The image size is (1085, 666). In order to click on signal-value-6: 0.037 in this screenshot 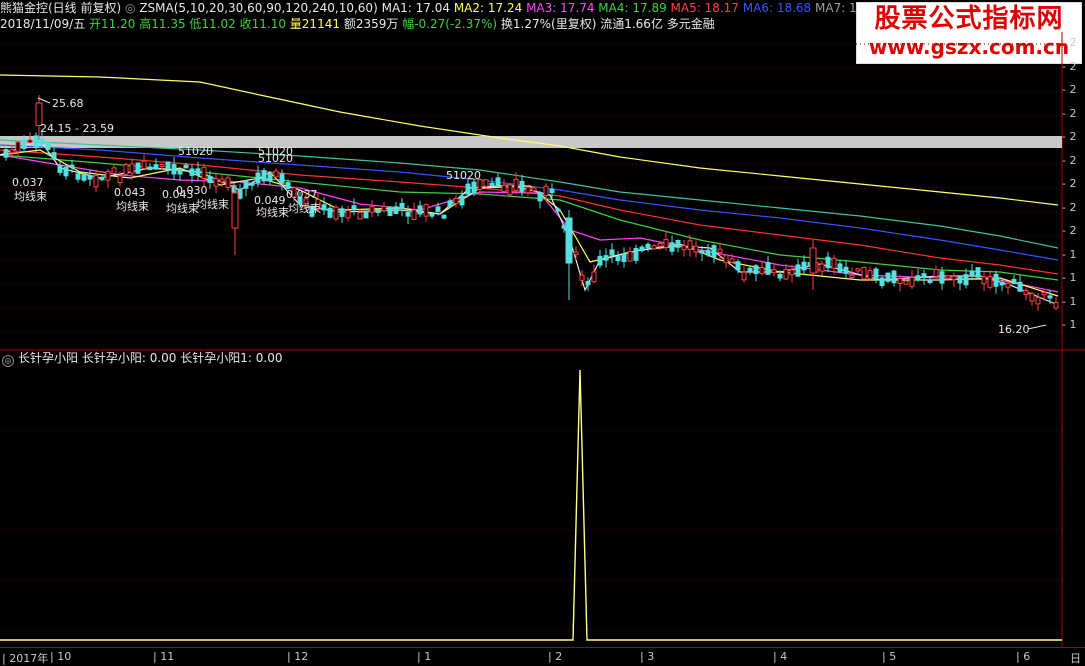, I will do `click(302, 194)`.